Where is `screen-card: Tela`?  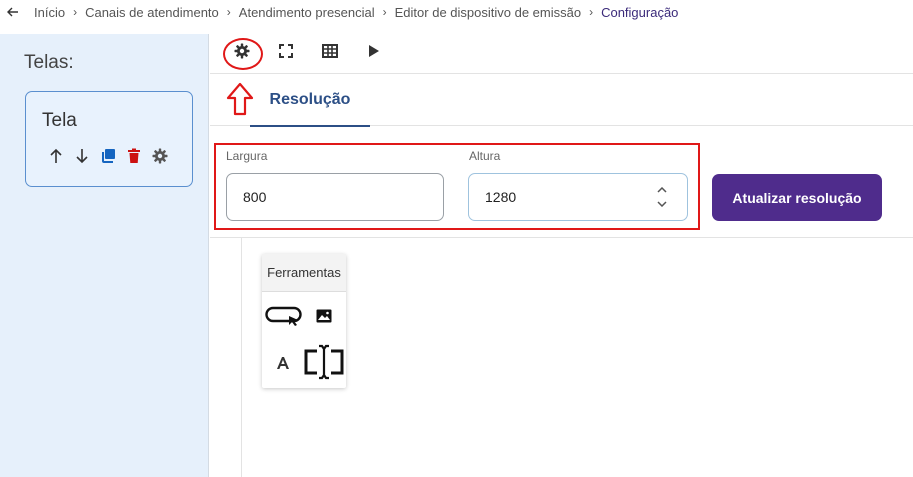 screen-card: Tela is located at coordinates (109, 139).